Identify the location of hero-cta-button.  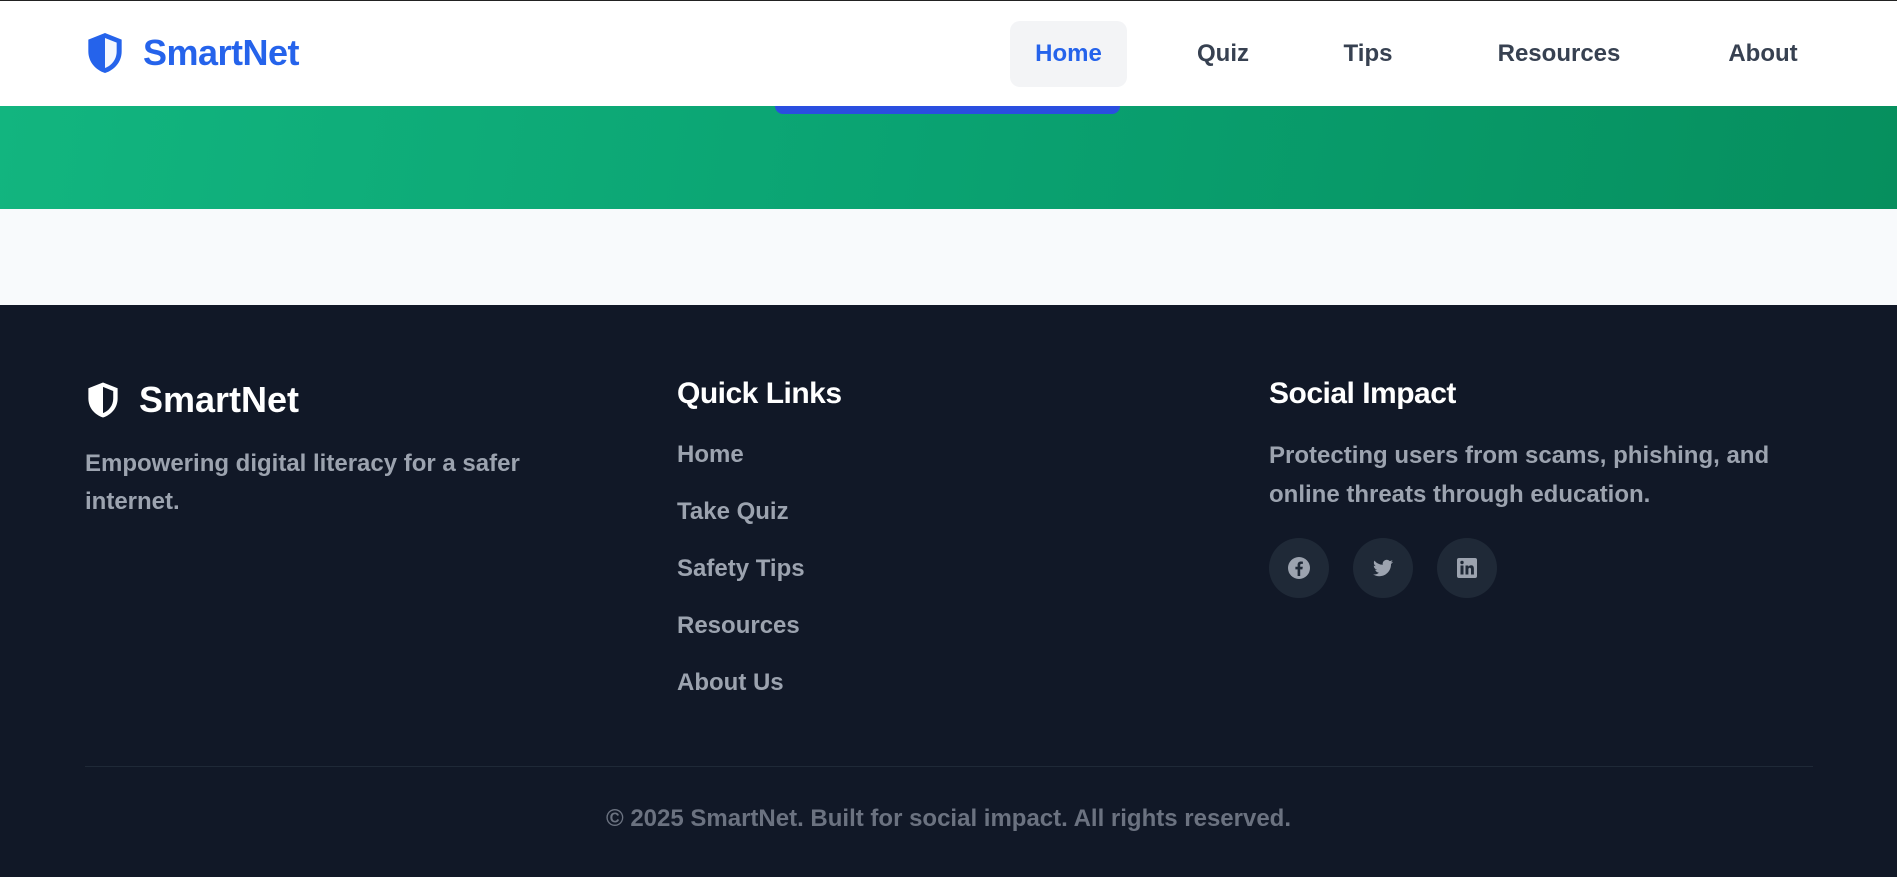
(947, 110).